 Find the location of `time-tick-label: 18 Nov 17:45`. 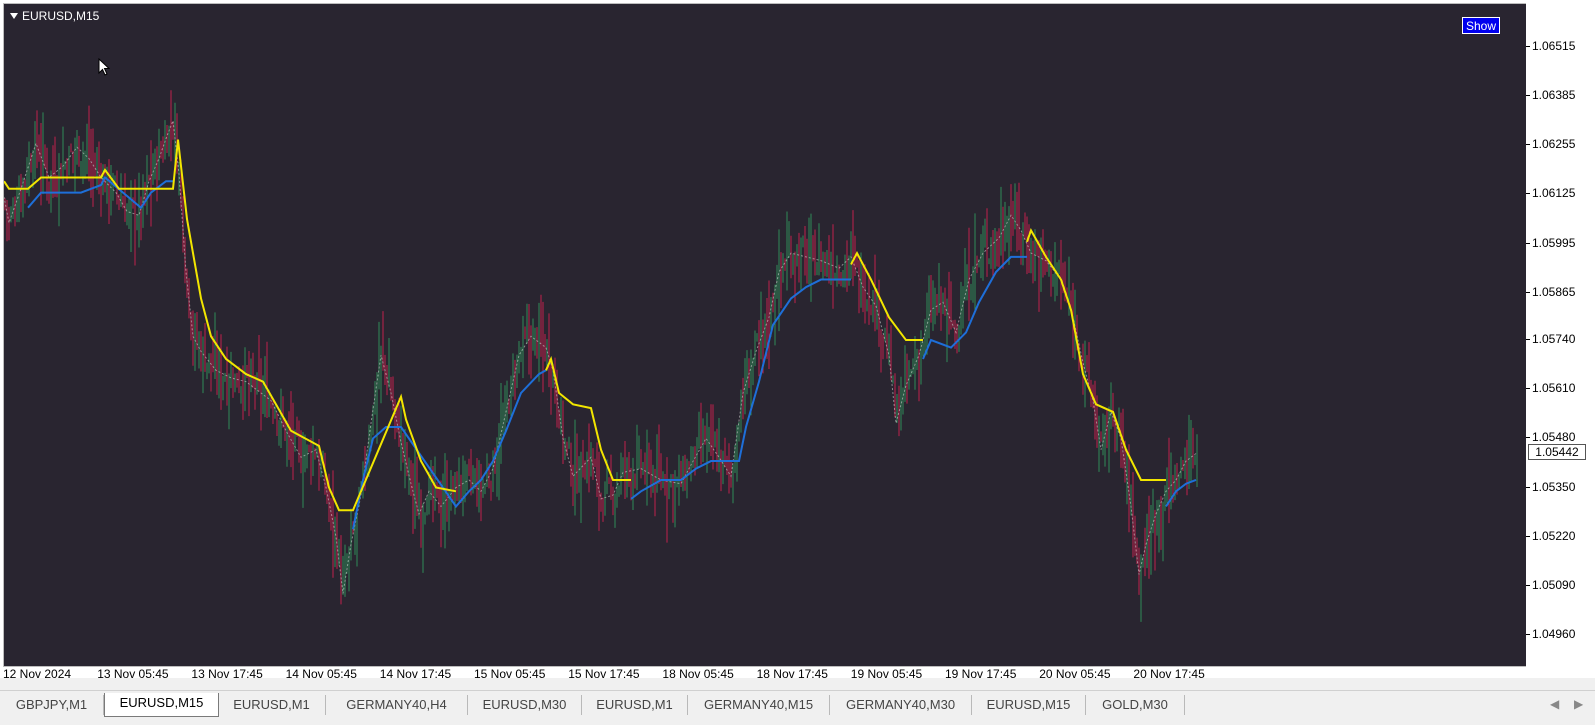

time-tick-label: 18 Nov 17:45 is located at coordinates (792, 674).